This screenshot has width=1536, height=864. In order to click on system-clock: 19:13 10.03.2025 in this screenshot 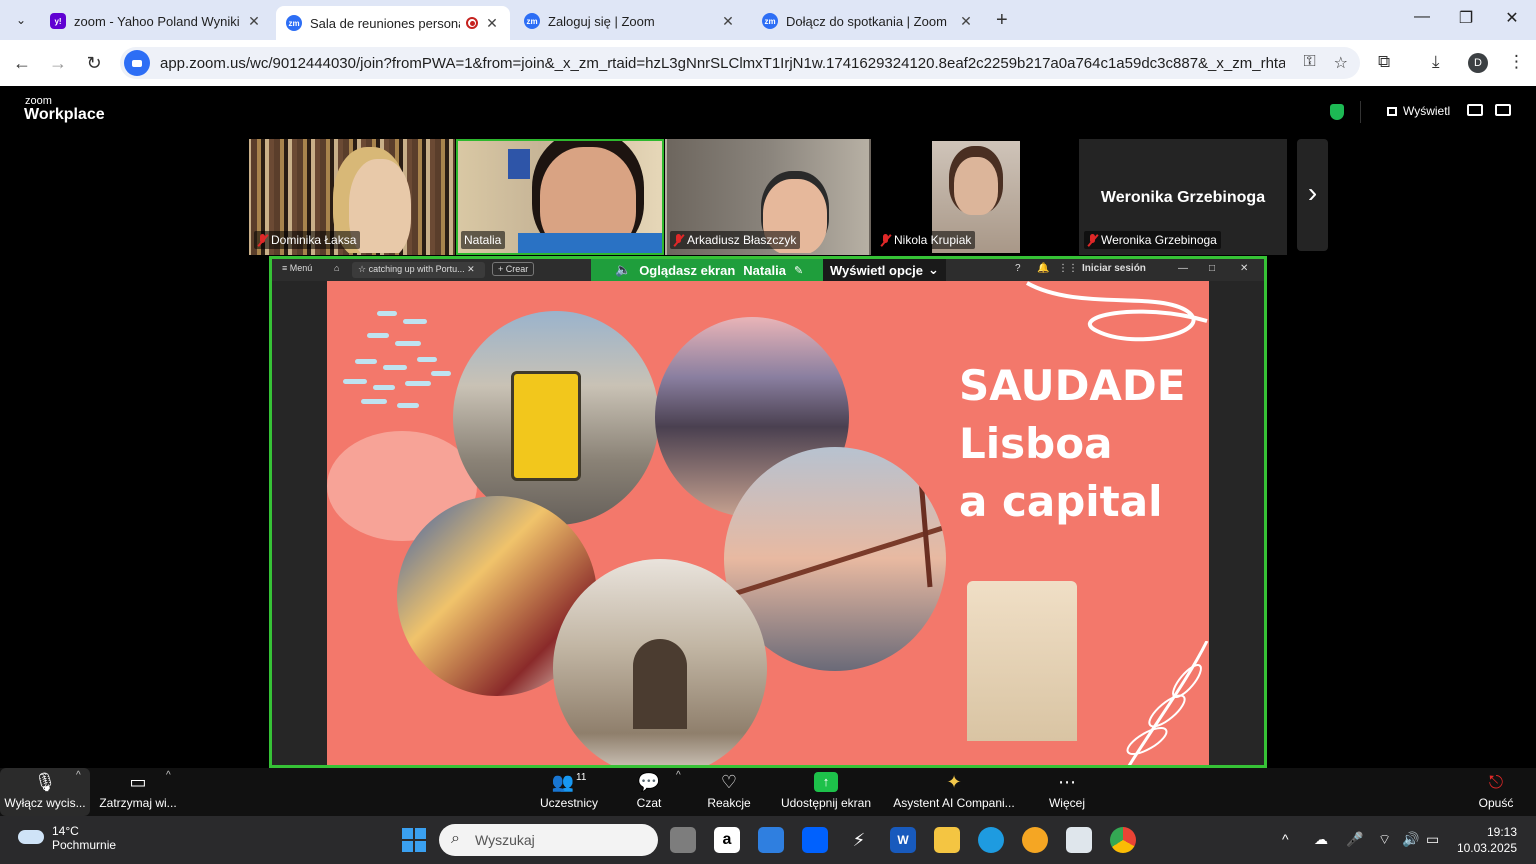, I will do `click(1486, 840)`.